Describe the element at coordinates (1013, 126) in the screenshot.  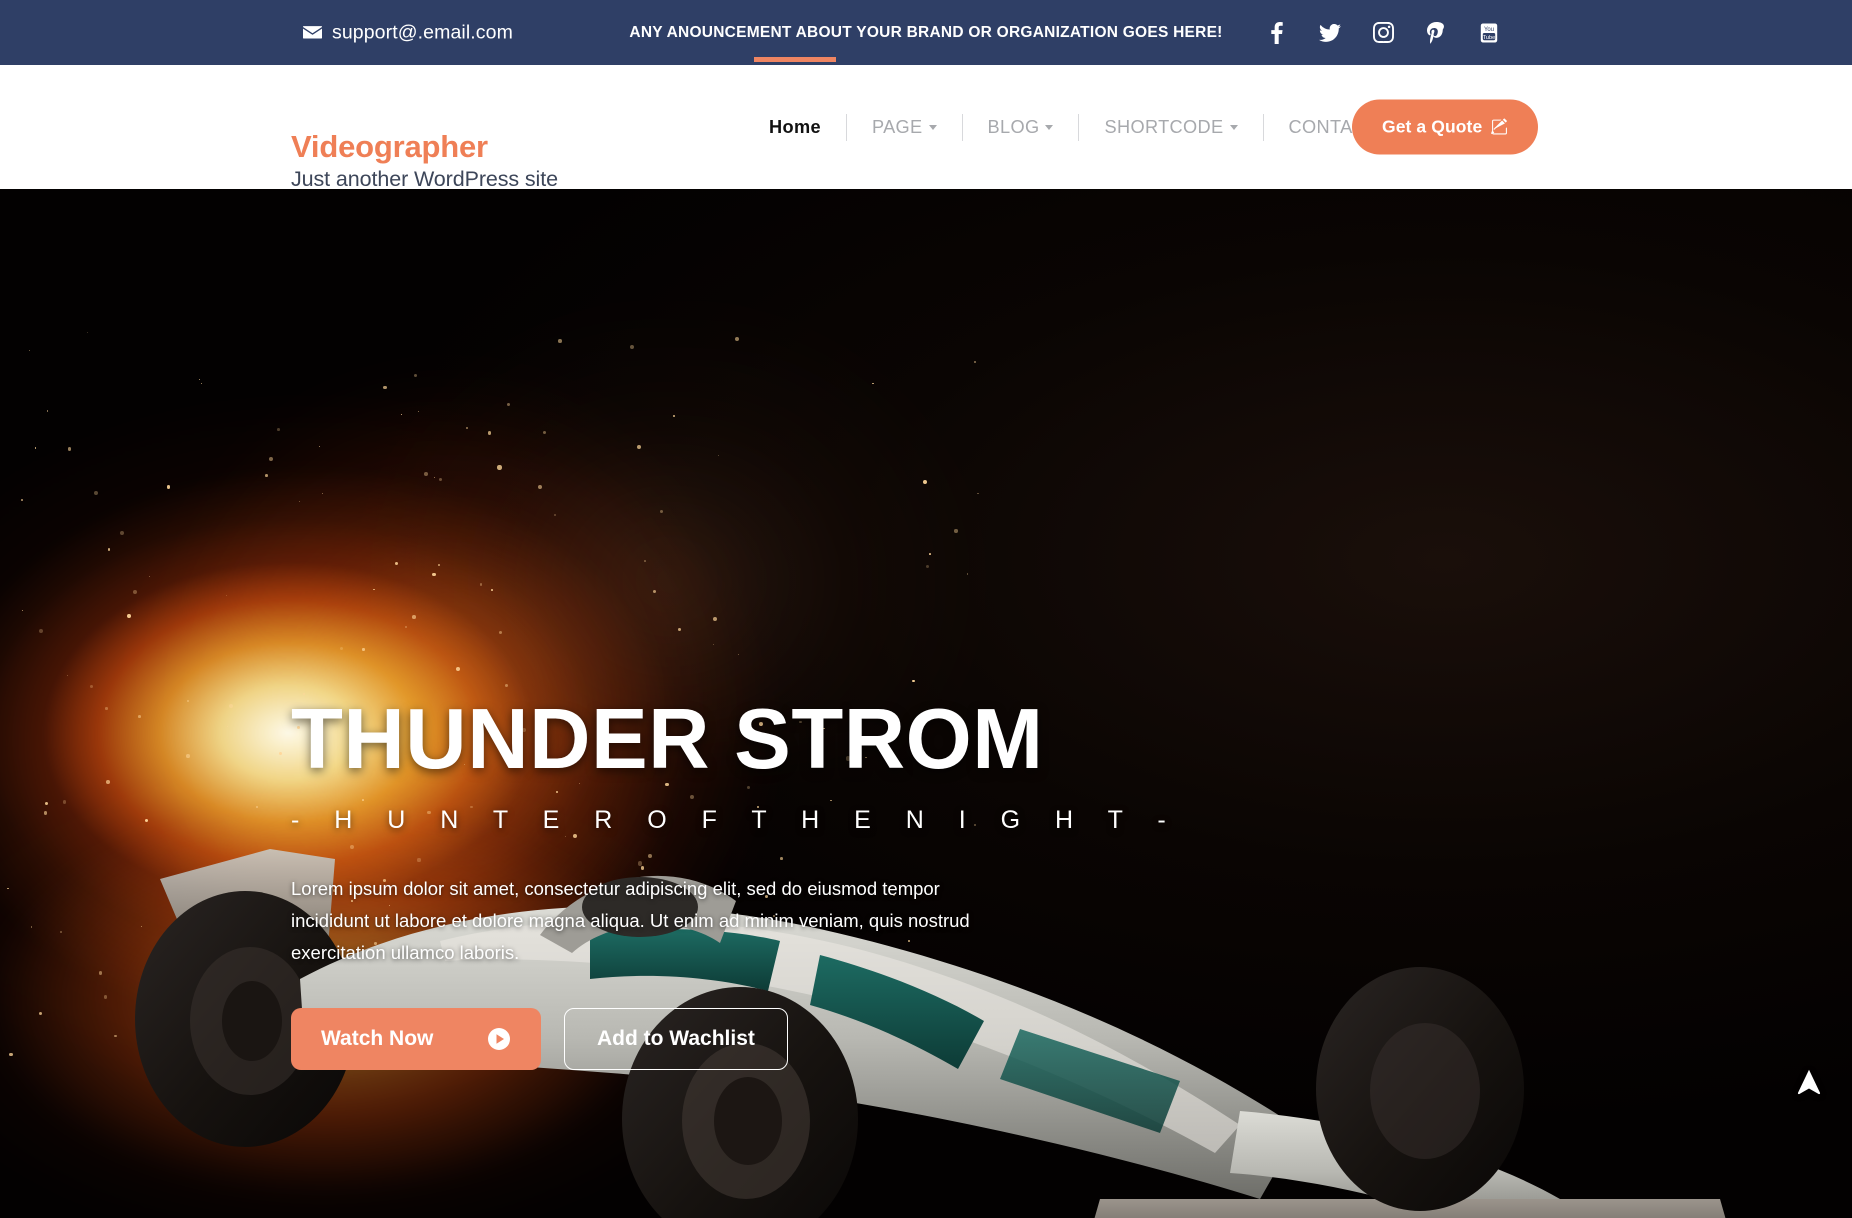
I see `nav-item-blog-label: BLOG` at that location.